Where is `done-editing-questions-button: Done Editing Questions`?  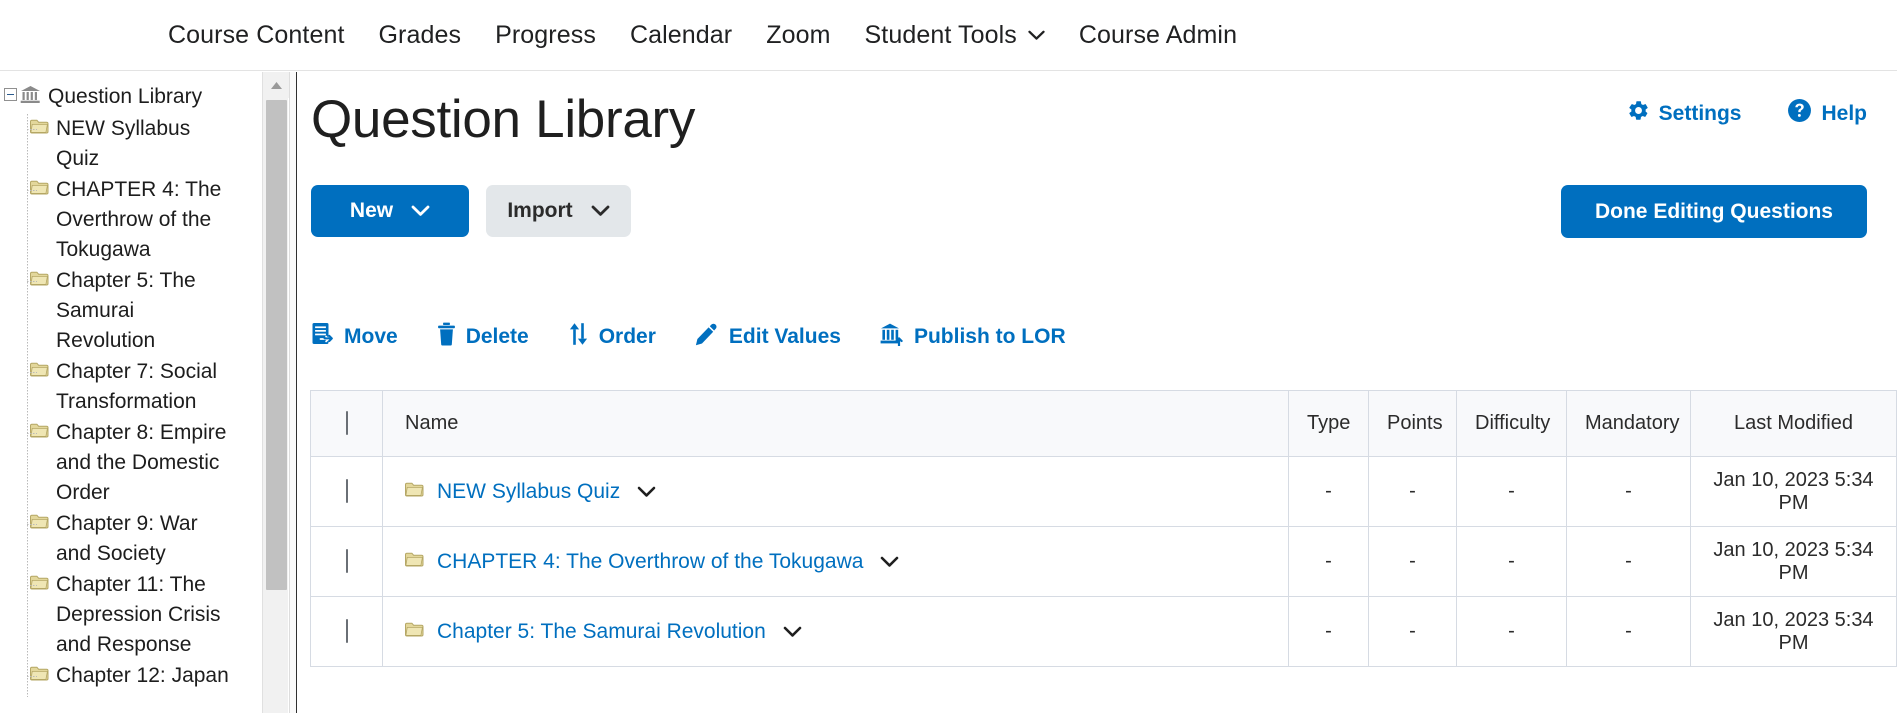
done-editing-questions-button: Done Editing Questions is located at coordinates (1713, 211).